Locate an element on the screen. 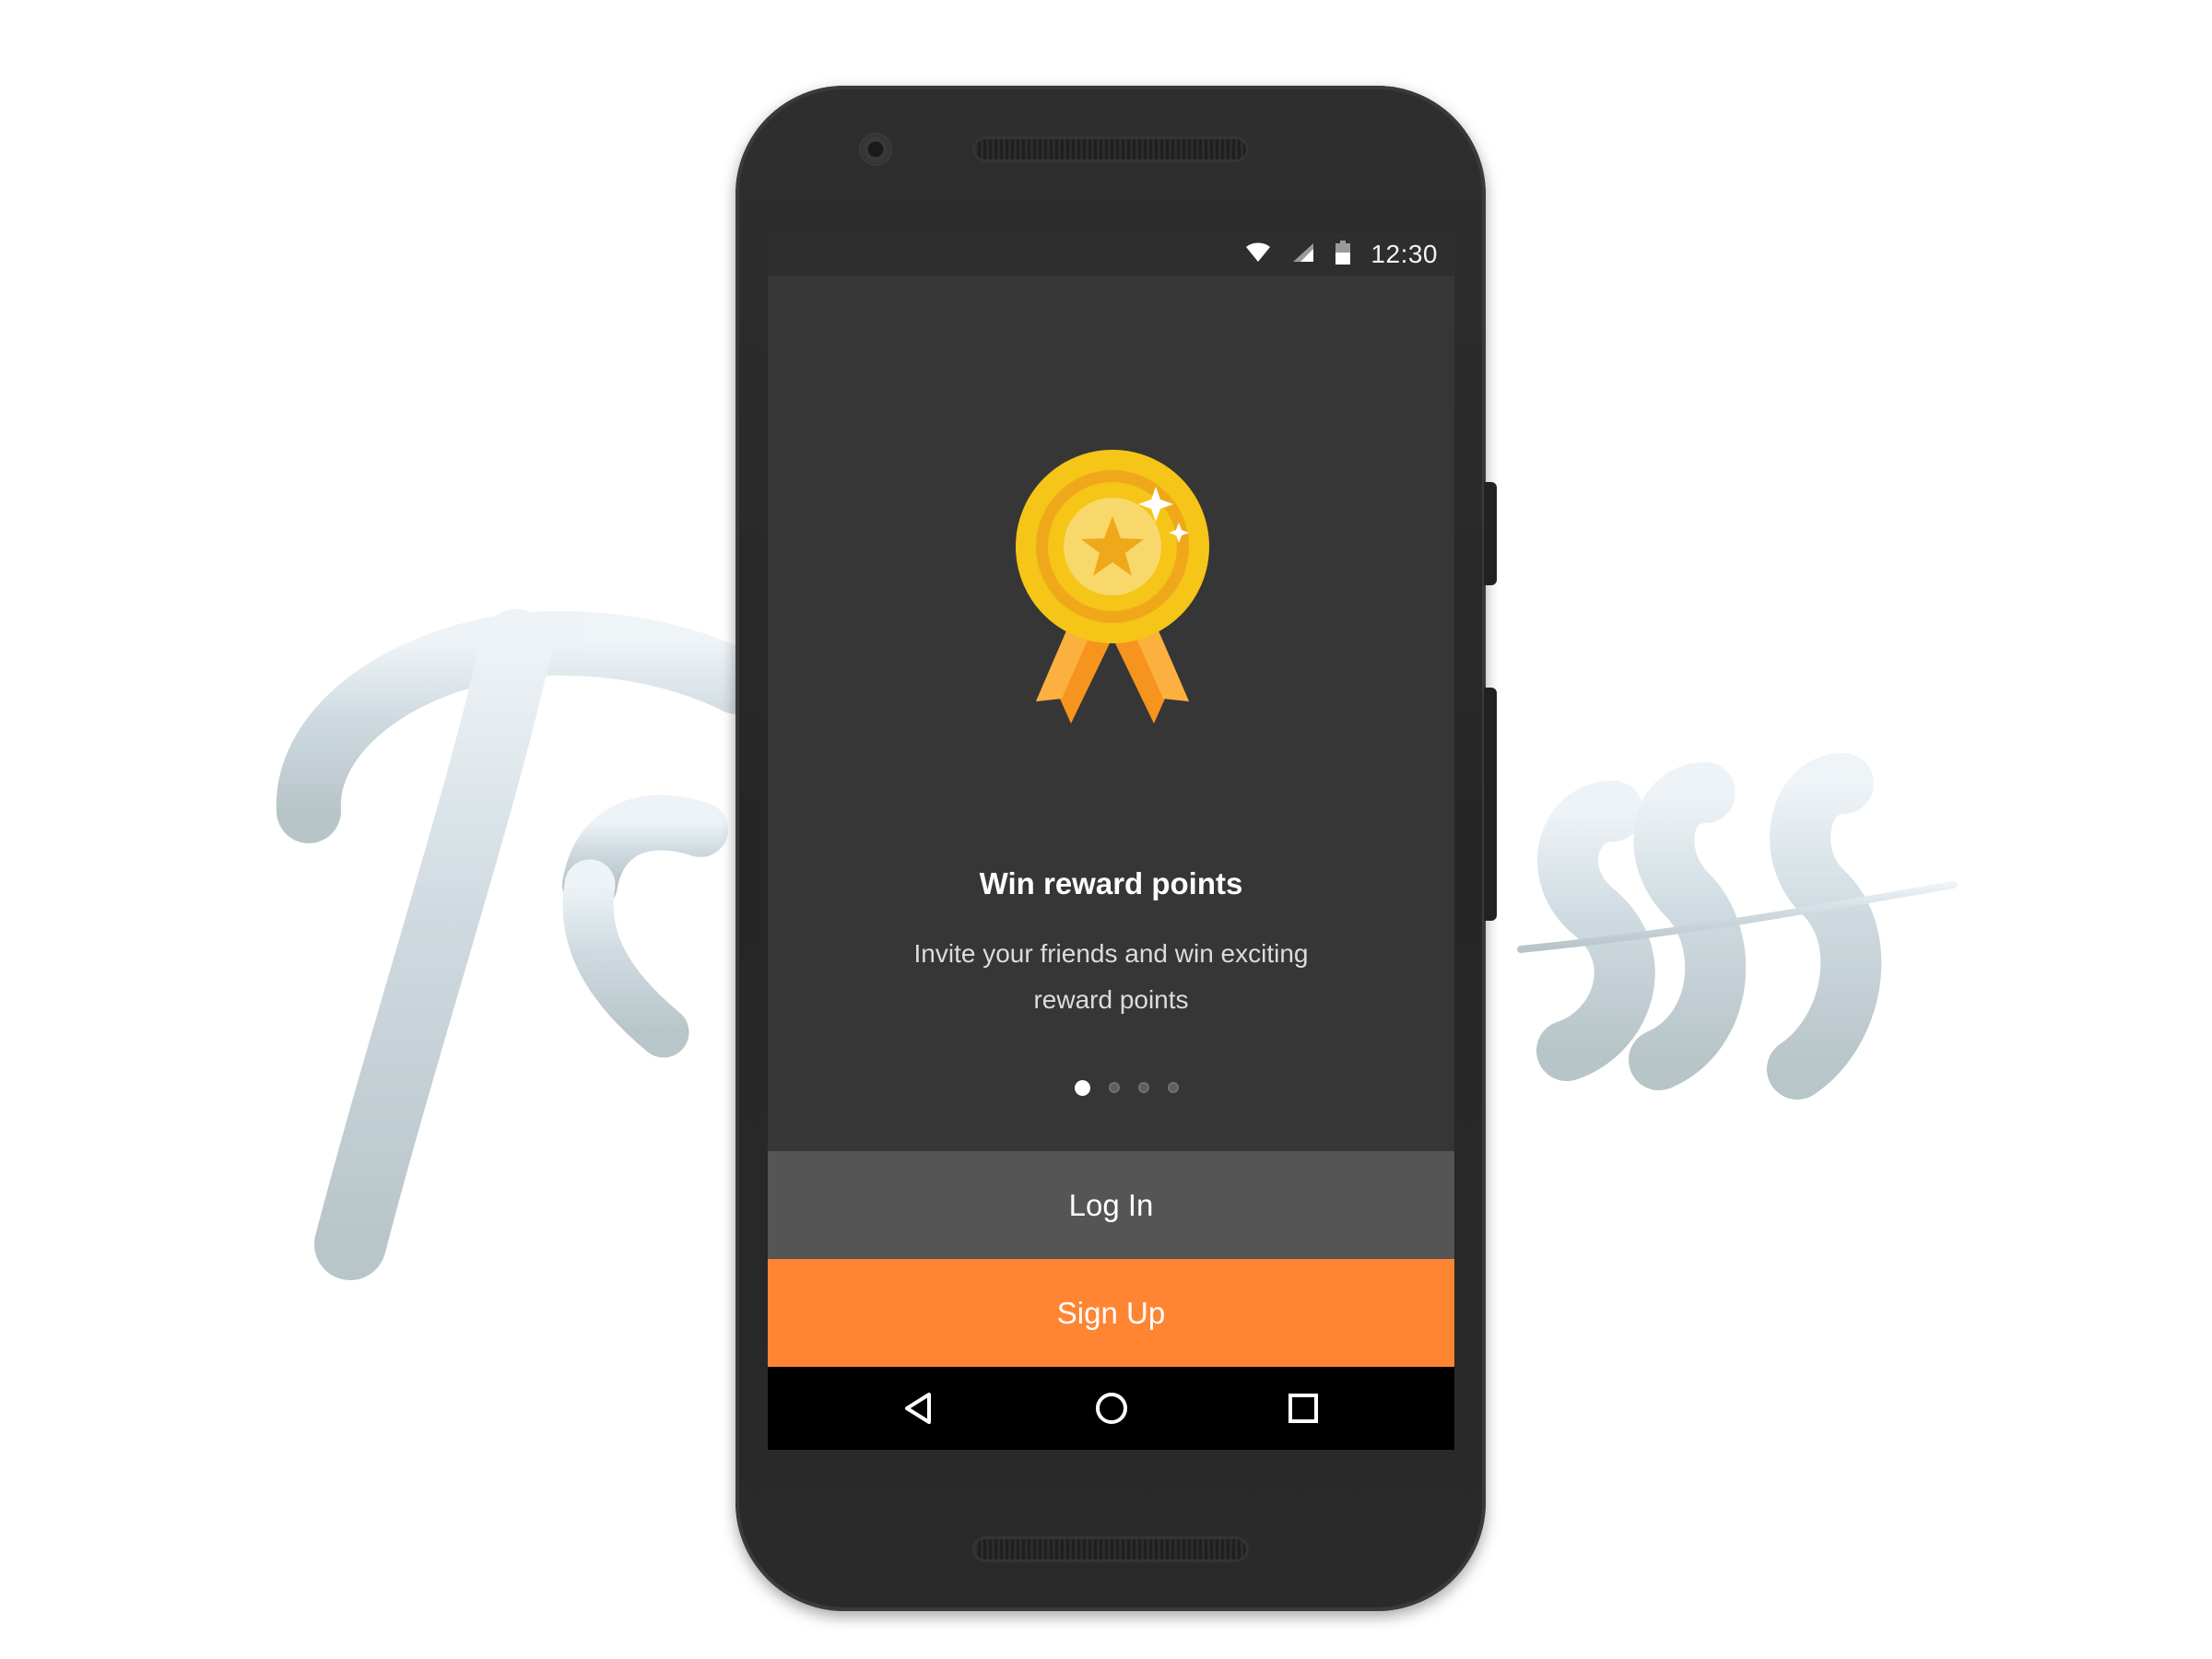  status-icons: 12:30 is located at coordinates (1341, 254).